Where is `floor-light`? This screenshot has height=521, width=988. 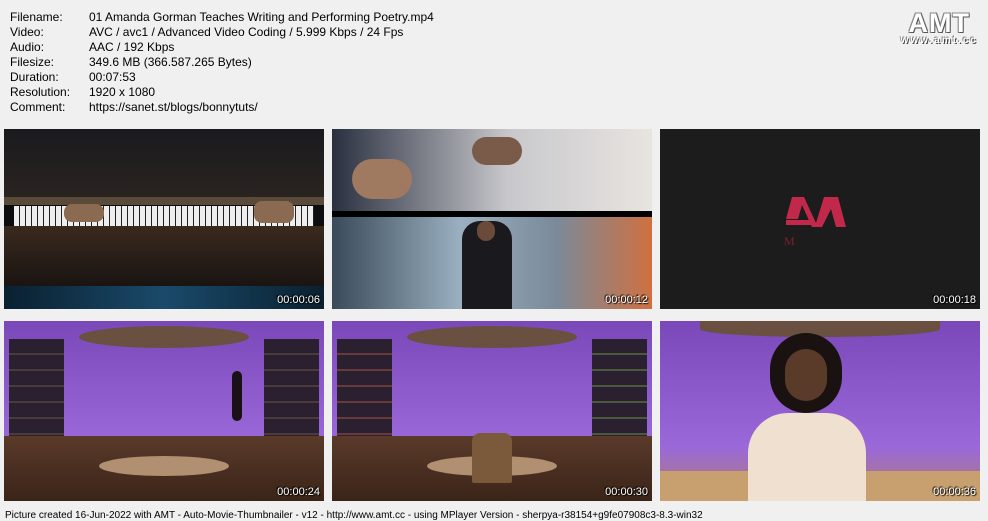 floor-light is located at coordinates (164, 297).